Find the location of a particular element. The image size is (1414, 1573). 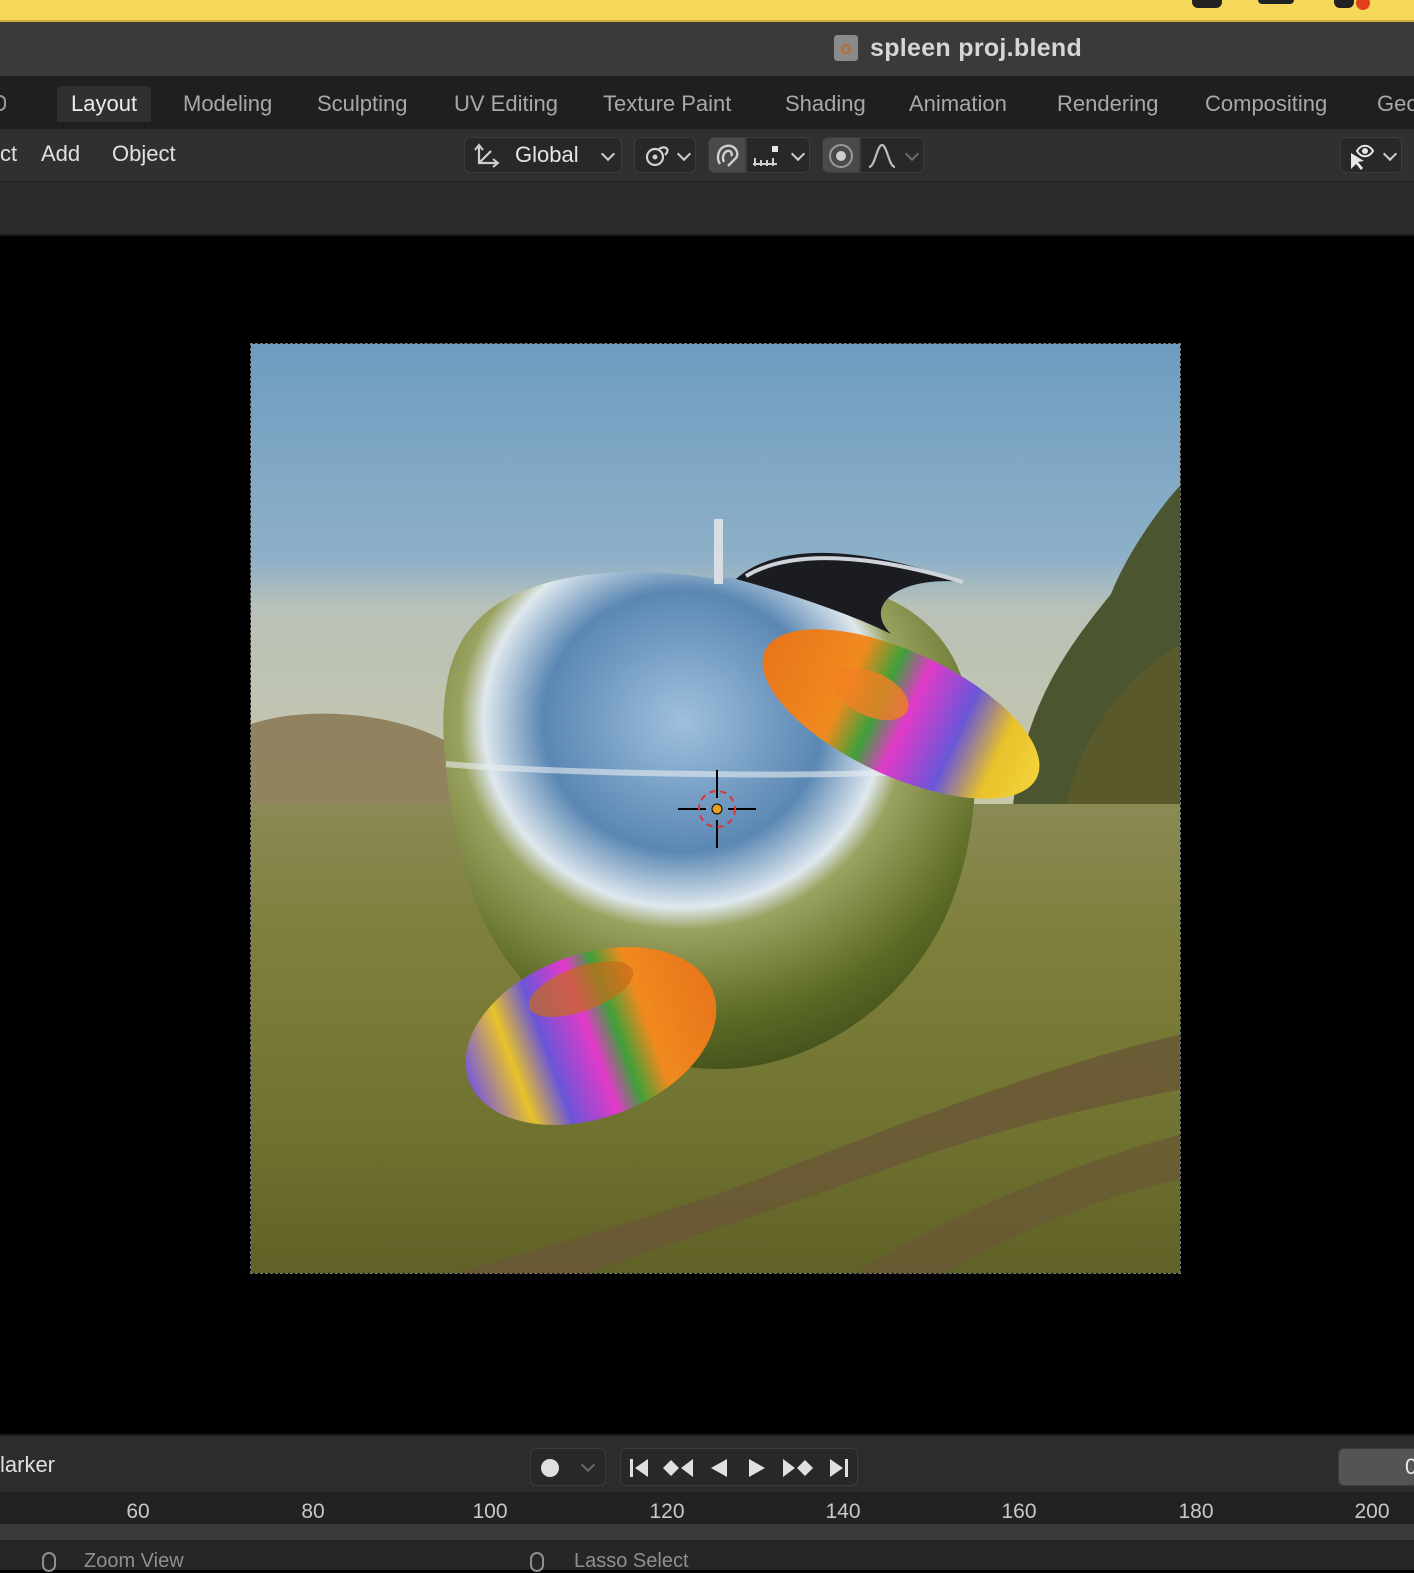

frame-label: 80 is located at coordinates (313, 1511).